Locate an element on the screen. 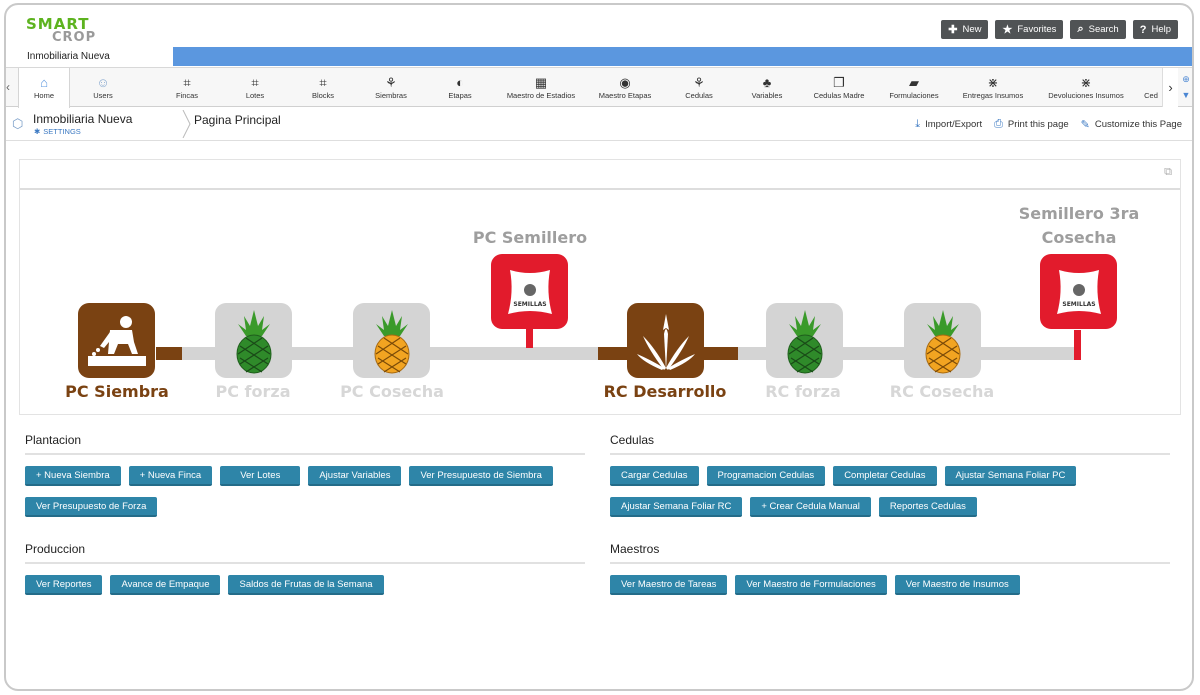 The image size is (1200, 695). ver-lotes-button: Ver Lotes is located at coordinates (260, 476).